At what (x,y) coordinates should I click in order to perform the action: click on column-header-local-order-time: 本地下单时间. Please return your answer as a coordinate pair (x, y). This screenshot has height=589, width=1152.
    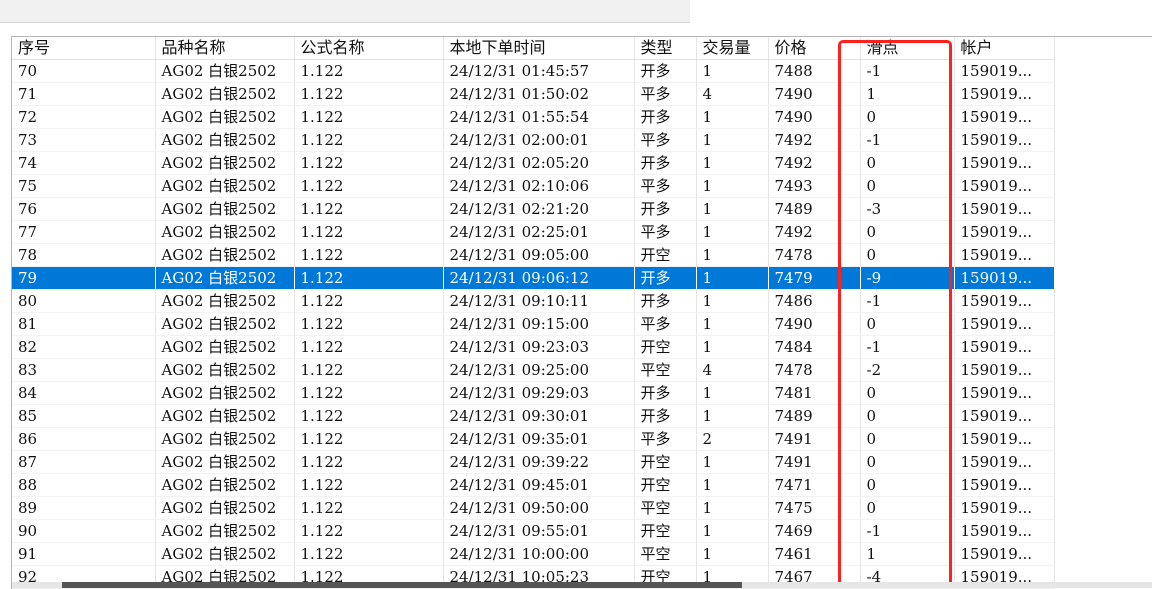
    Looking at the image, I should click on (538, 48).